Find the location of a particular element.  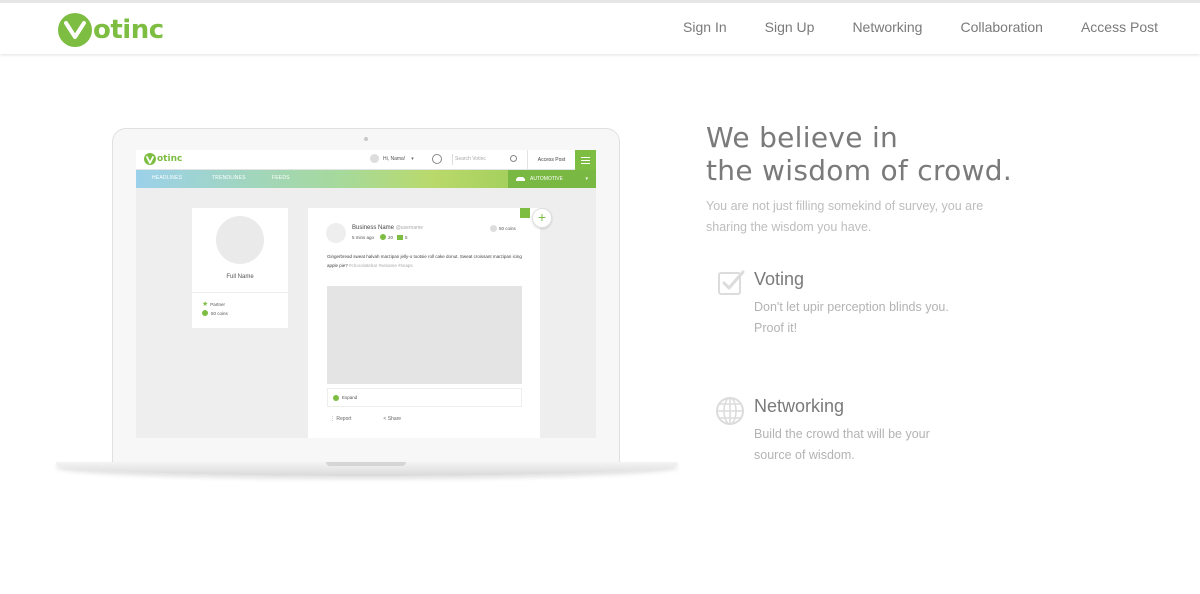

mockup-tab-headlines: HEADLINES is located at coordinates (167, 178).